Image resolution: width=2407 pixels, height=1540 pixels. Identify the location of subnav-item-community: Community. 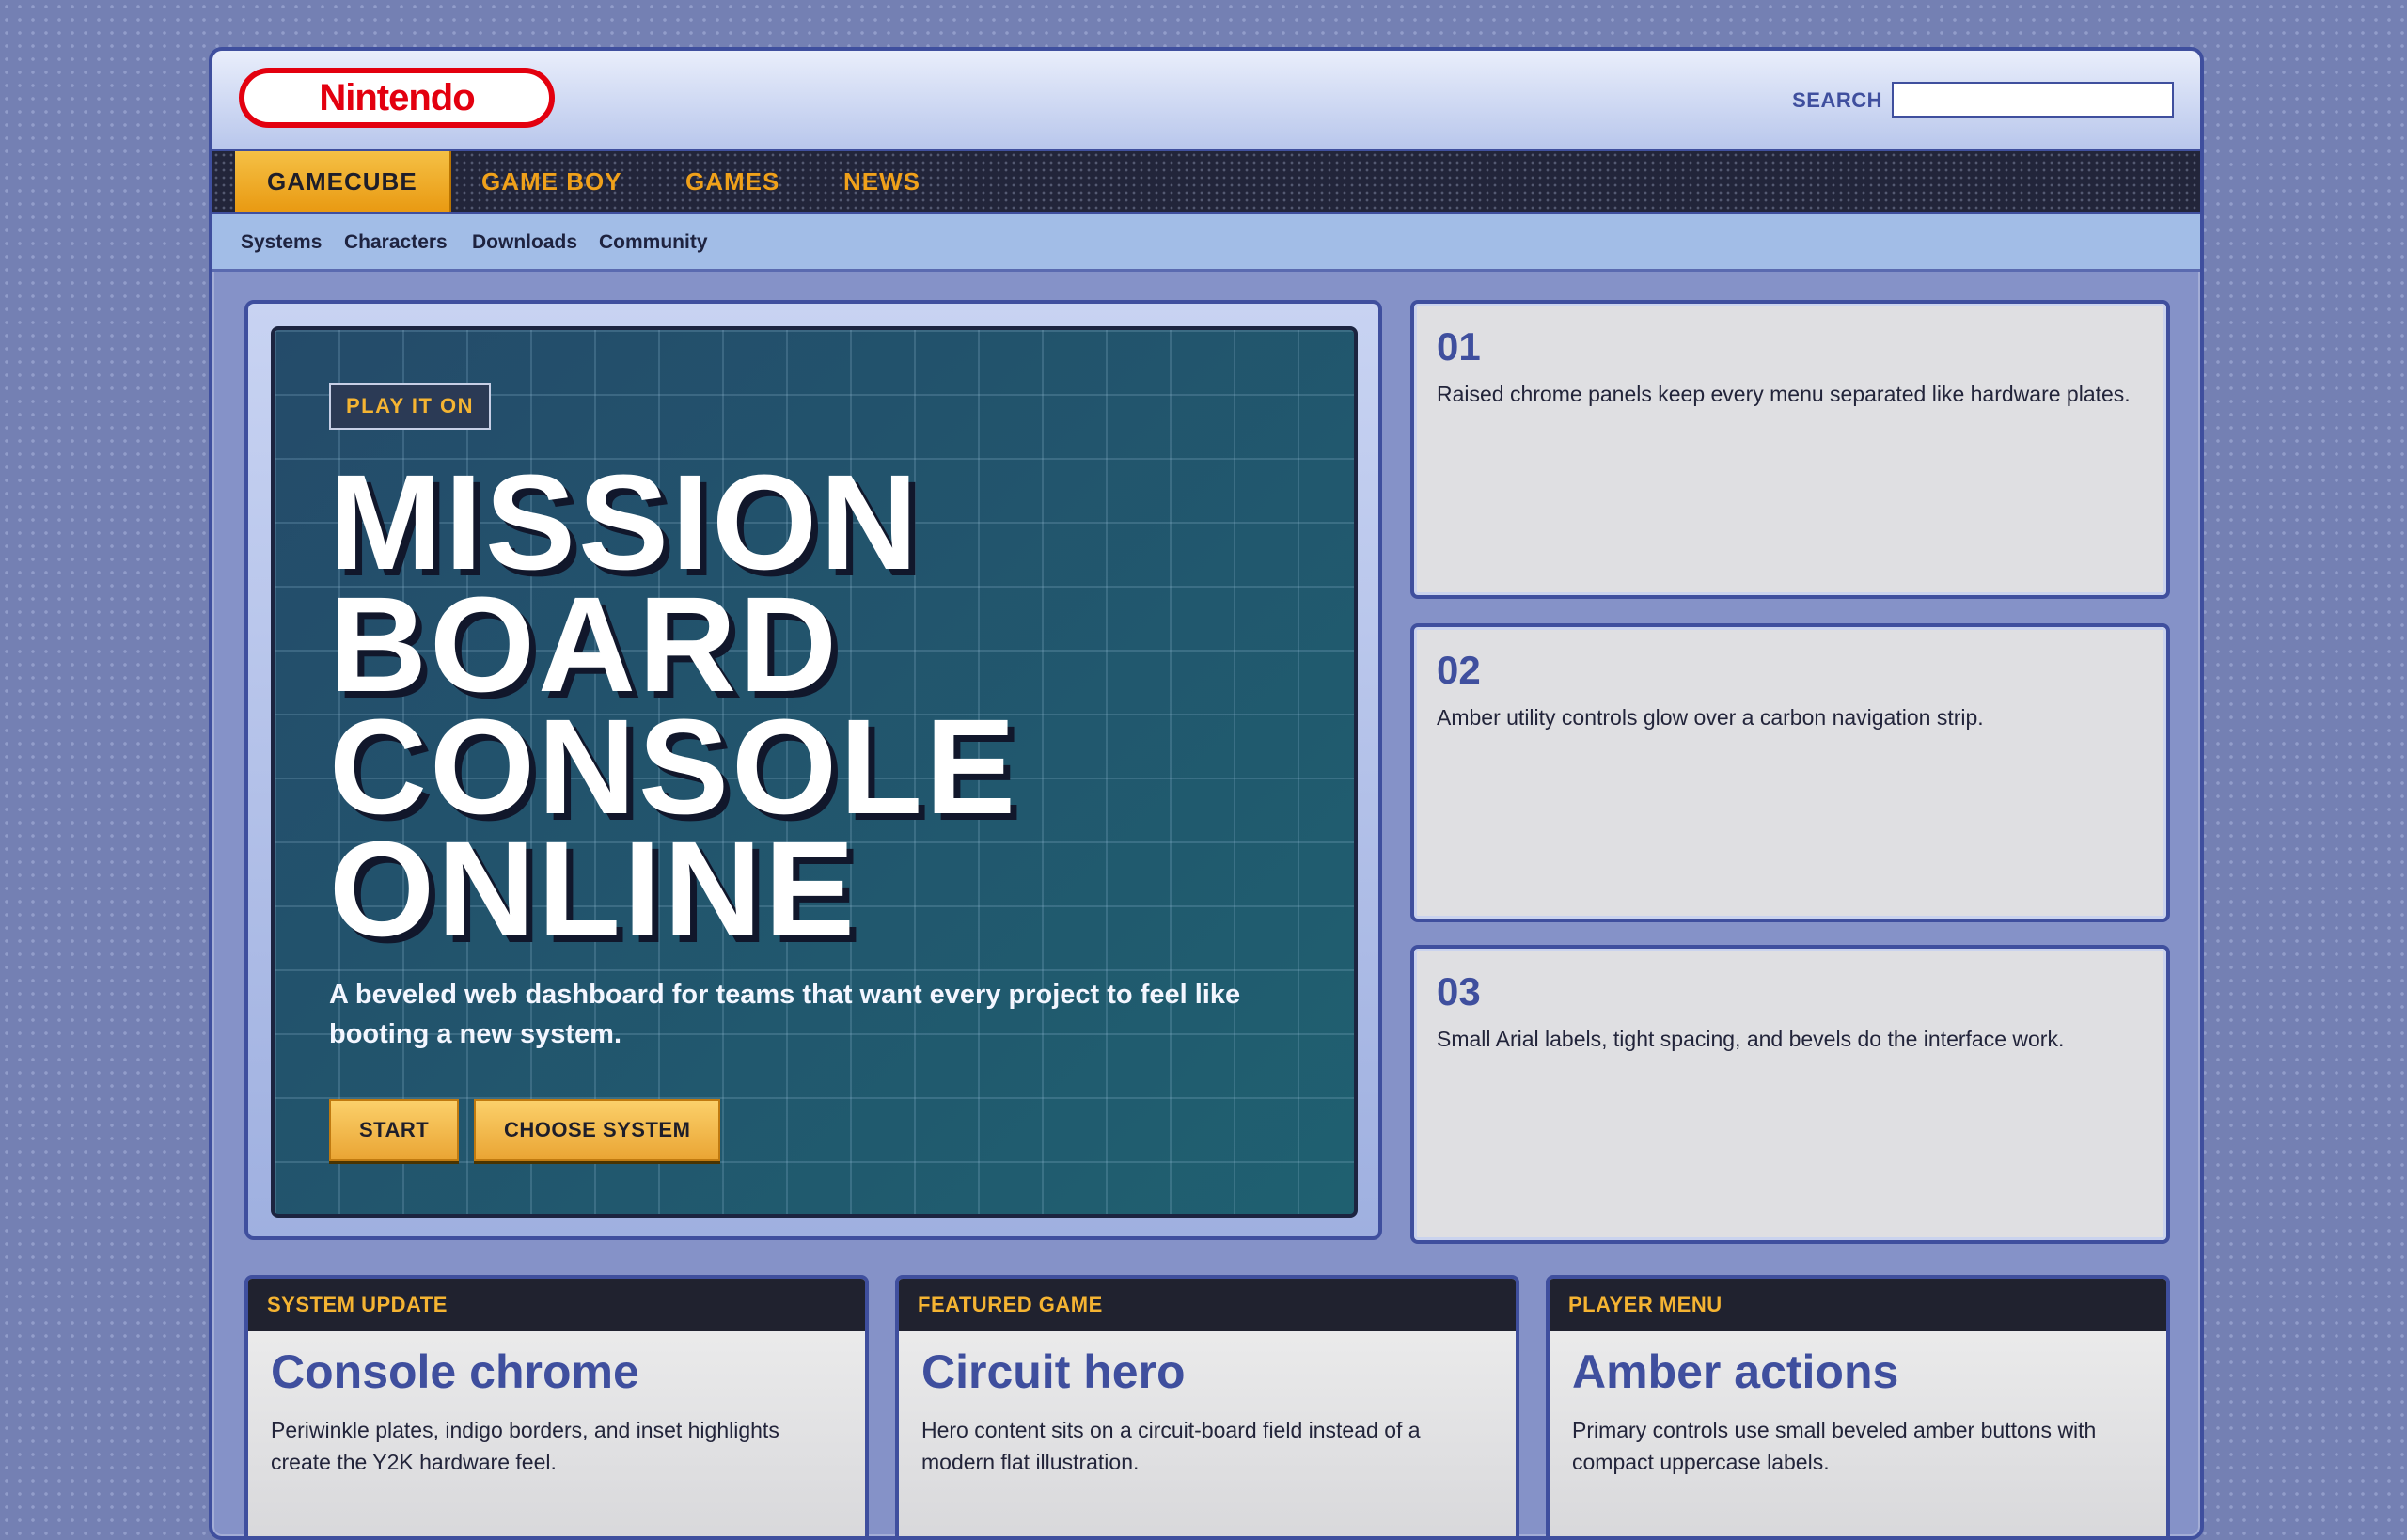
(653, 242).